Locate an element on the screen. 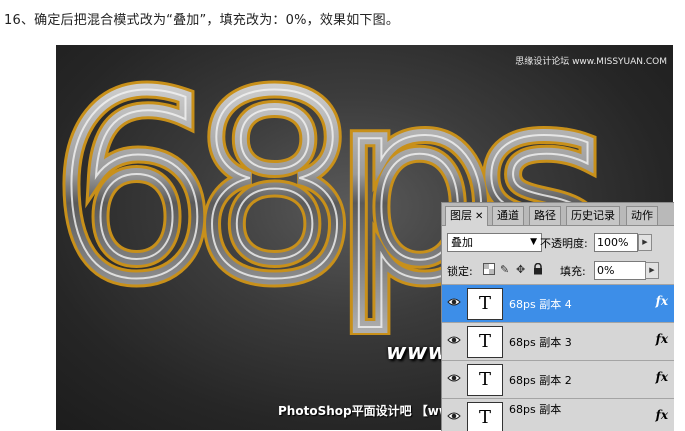 The height and width of the screenshot is (431, 685). blend-mode-select: 叠加 ▼ is located at coordinates (494, 242).